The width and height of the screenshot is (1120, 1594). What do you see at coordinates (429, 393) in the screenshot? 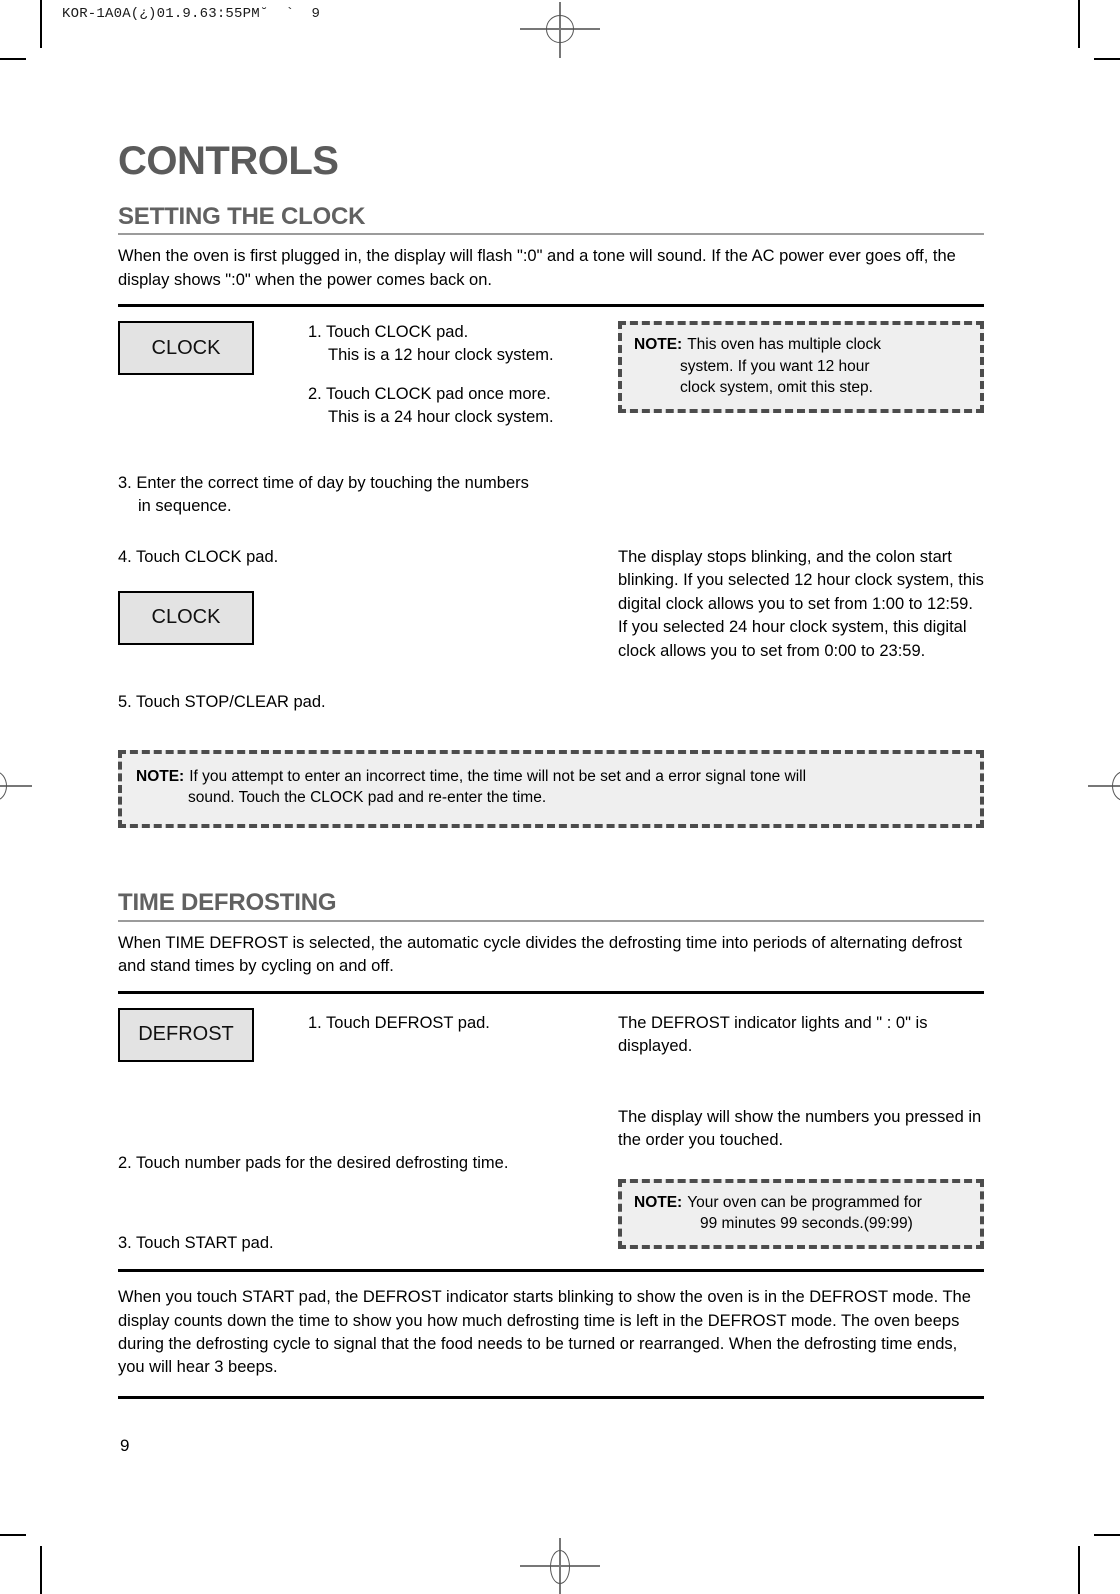
I see `clock-step-2: 2. Touch CLOCK pad once more.` at bounding box center [429, 393].